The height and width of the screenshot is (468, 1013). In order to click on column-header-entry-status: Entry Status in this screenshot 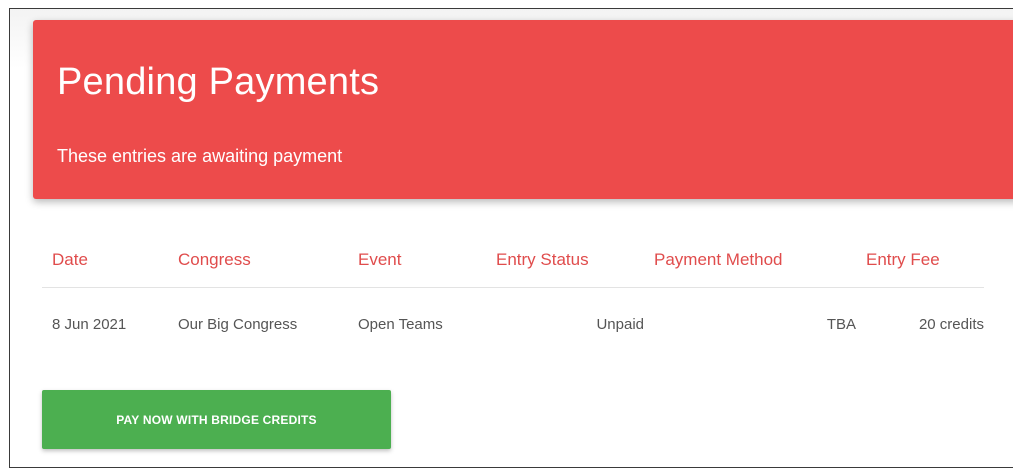, I will do `click(565, 260)`.